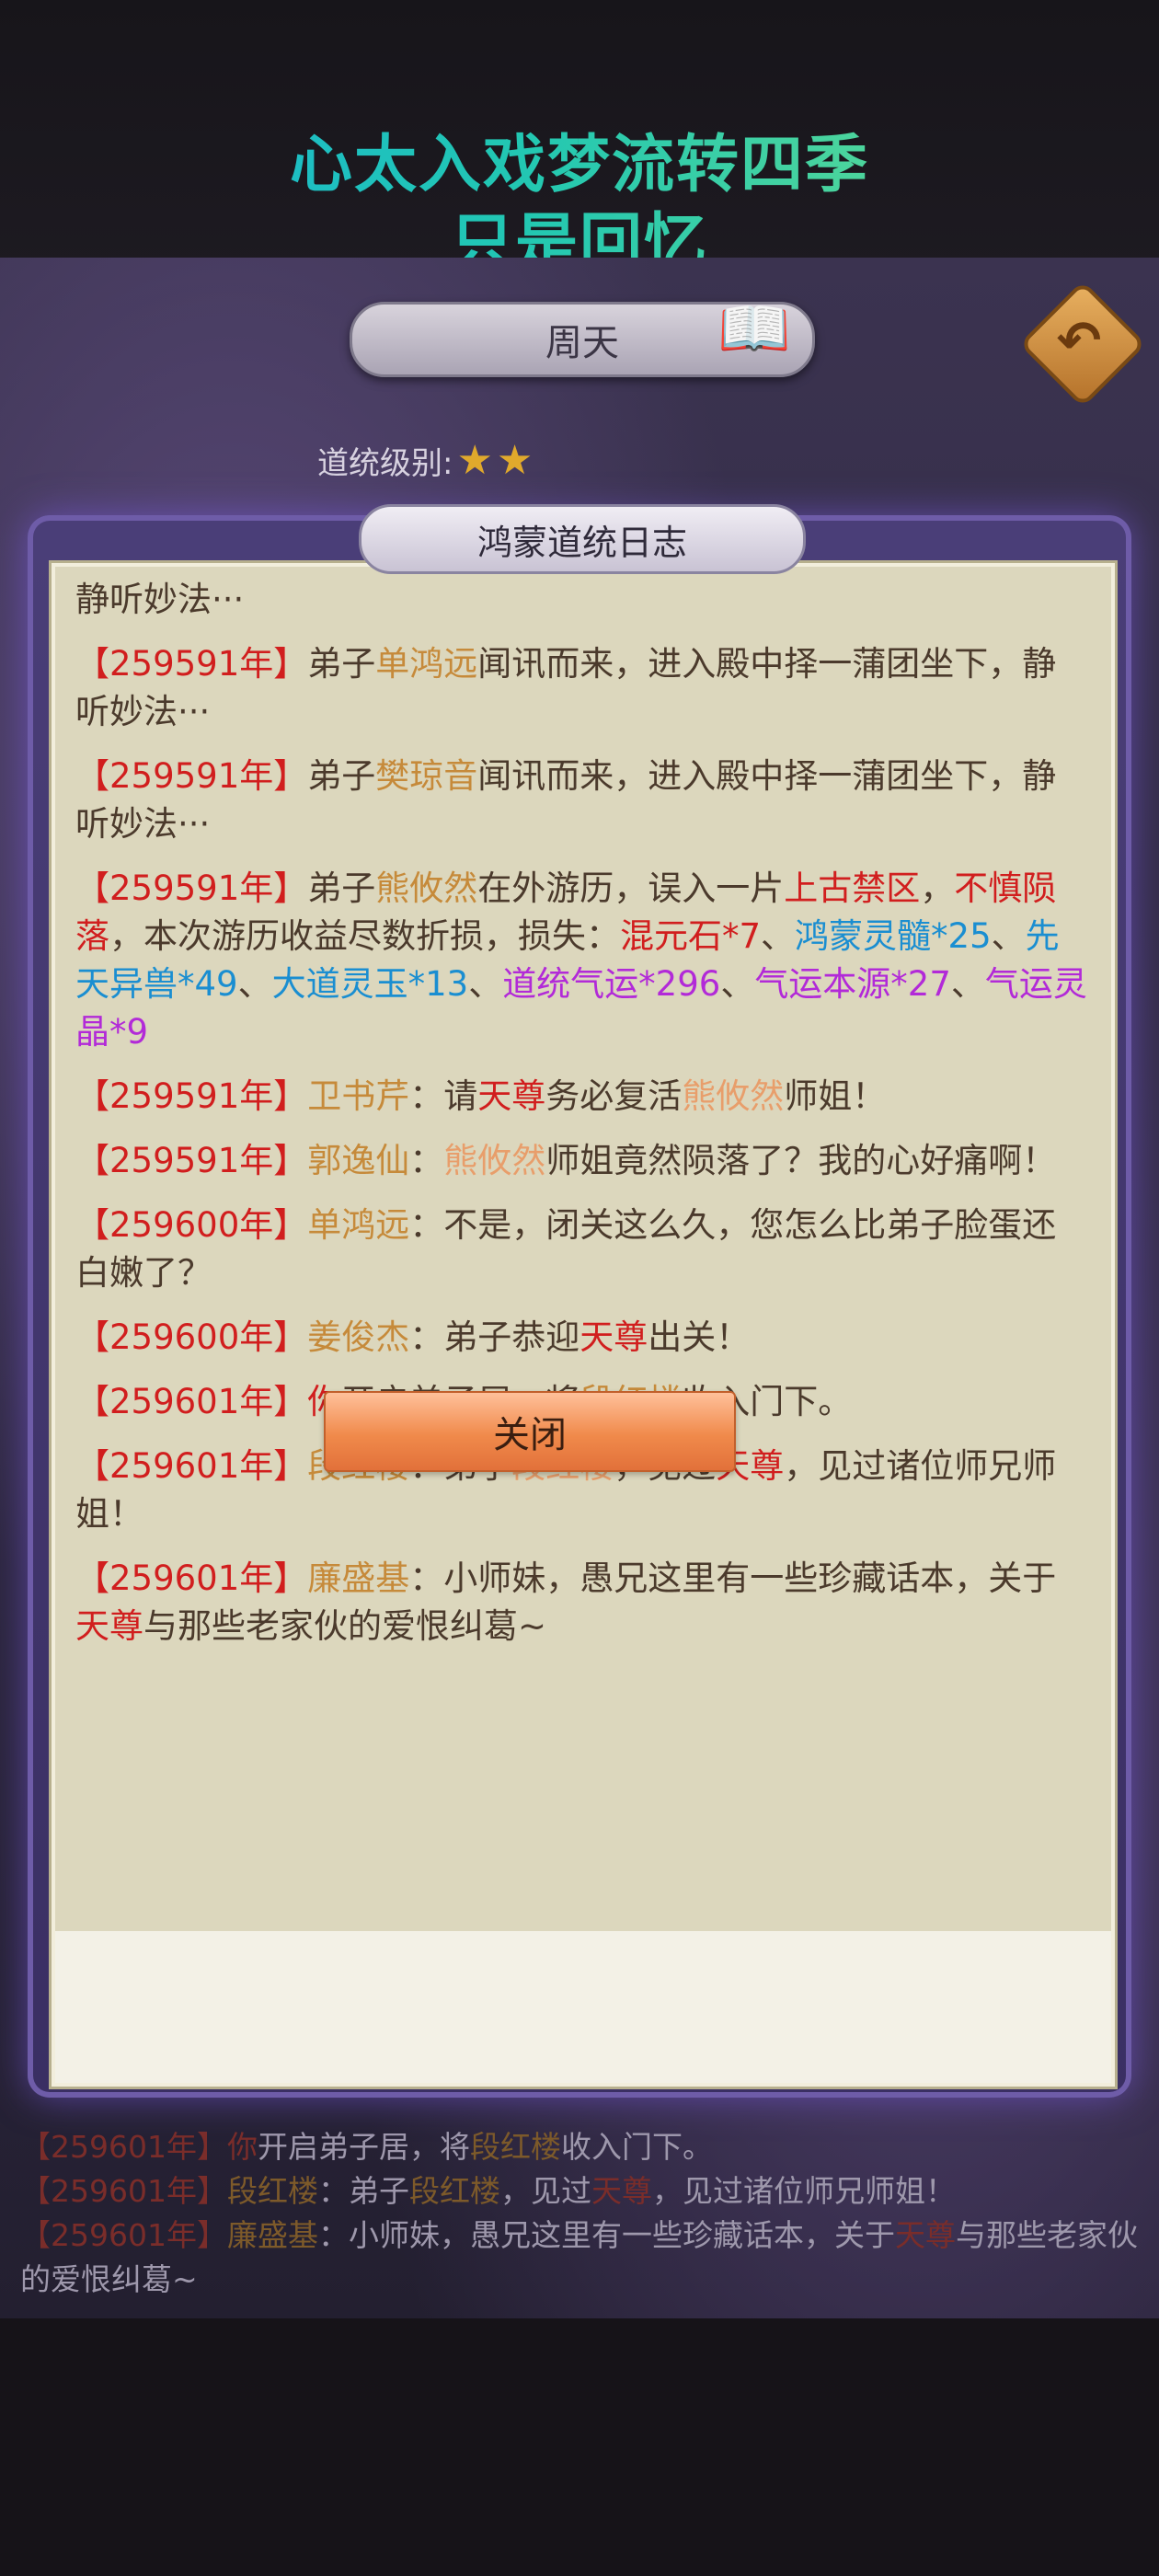 The height and width of the screenshot is (2576, 1159). Describe the element at coordinates (566, 1160) in the screenshot. I see `list-item: 【259591年】郭逸仙：熊攸然师姐竟然陨落了？我的心好痛啊！` at that location.